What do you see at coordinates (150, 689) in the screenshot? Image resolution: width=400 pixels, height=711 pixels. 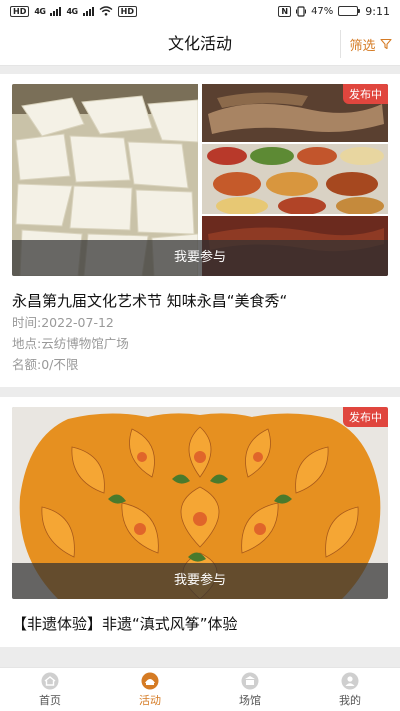 I see `tab-activity: 活动` at bounding box center [150, 689].